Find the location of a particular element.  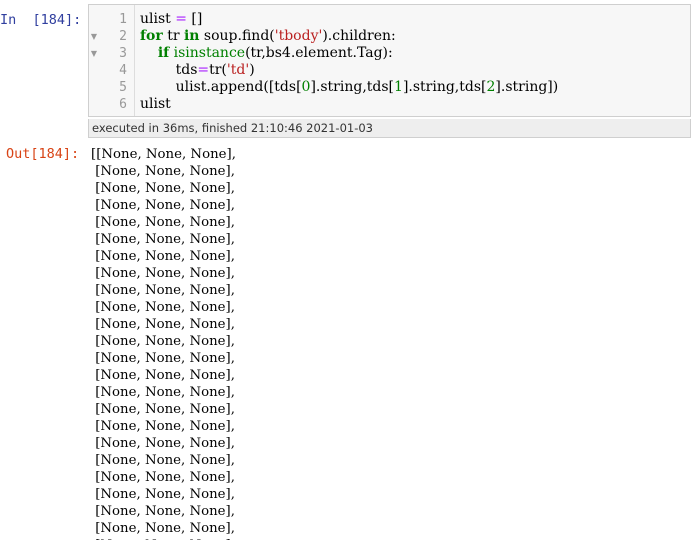

code-line: ulist = [] is located at coordinates (349, 19).